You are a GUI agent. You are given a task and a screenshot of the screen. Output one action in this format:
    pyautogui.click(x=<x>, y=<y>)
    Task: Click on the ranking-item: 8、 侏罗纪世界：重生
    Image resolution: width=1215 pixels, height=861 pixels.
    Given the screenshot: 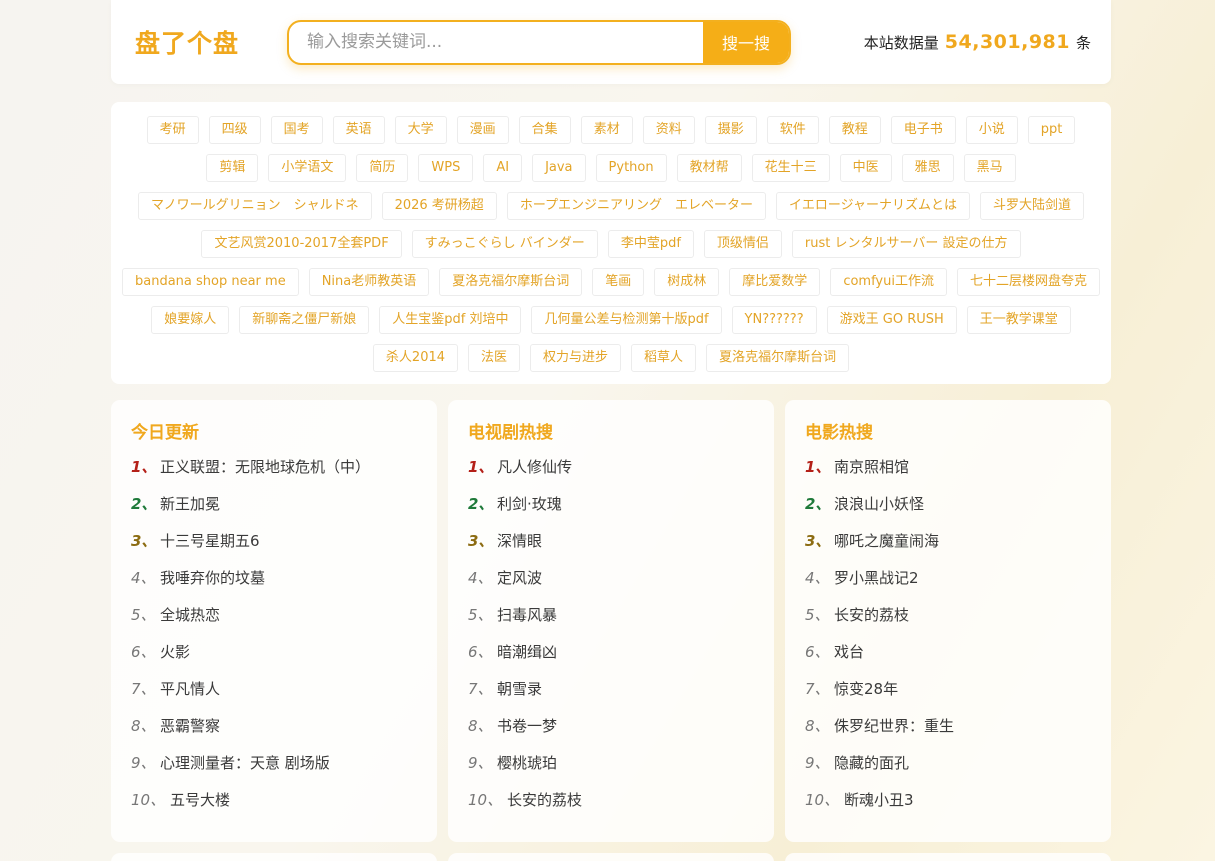 What is the action you would take?
    pyautogui.click(x=948, y=725)
    